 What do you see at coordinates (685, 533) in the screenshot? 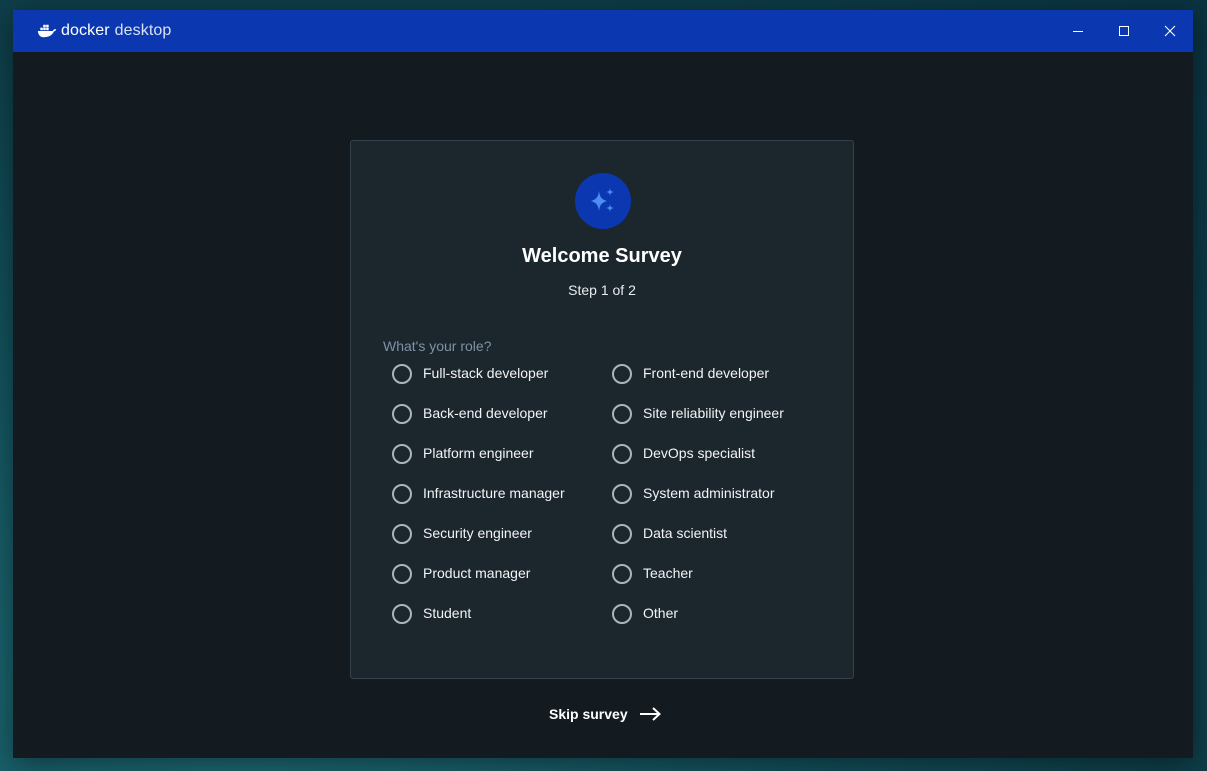
I see `option-label: Data scientist` at bounding box center [685, 533].